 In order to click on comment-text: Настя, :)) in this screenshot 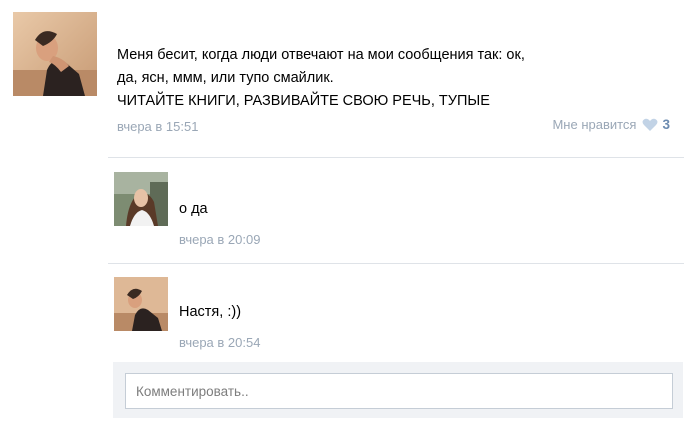, I will do `click(210, 312)`.